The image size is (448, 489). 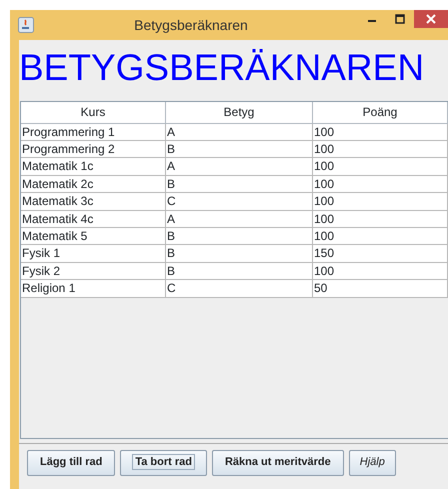 I want to click on app-heading: BETYGSBERÄKNAREN, so click(x=222, y=68).